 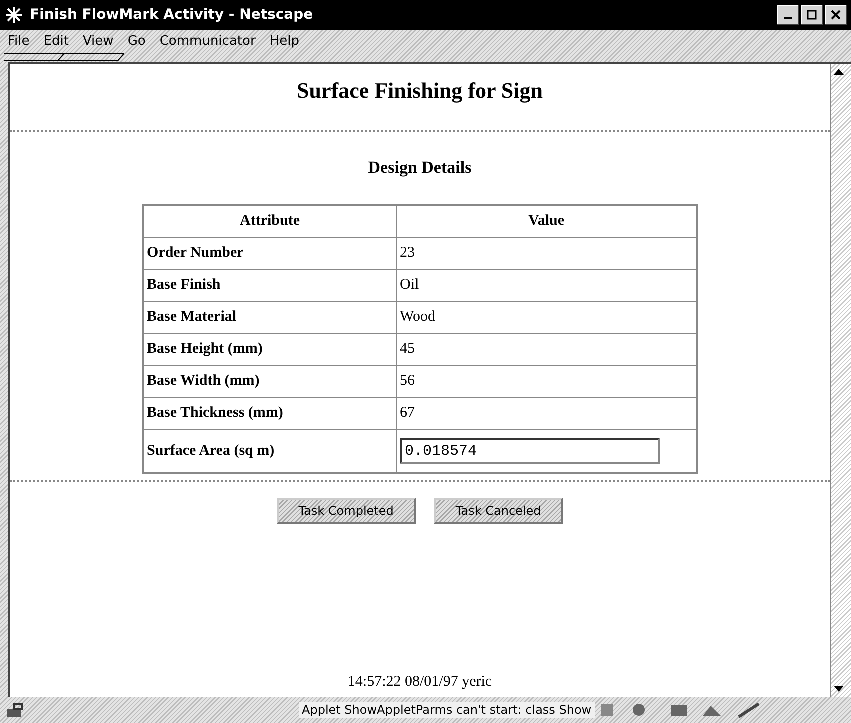 What do you see at coordinates (19, 41) in the screenshot?
I see `menu-item: File` at bounding box center [19, 41].